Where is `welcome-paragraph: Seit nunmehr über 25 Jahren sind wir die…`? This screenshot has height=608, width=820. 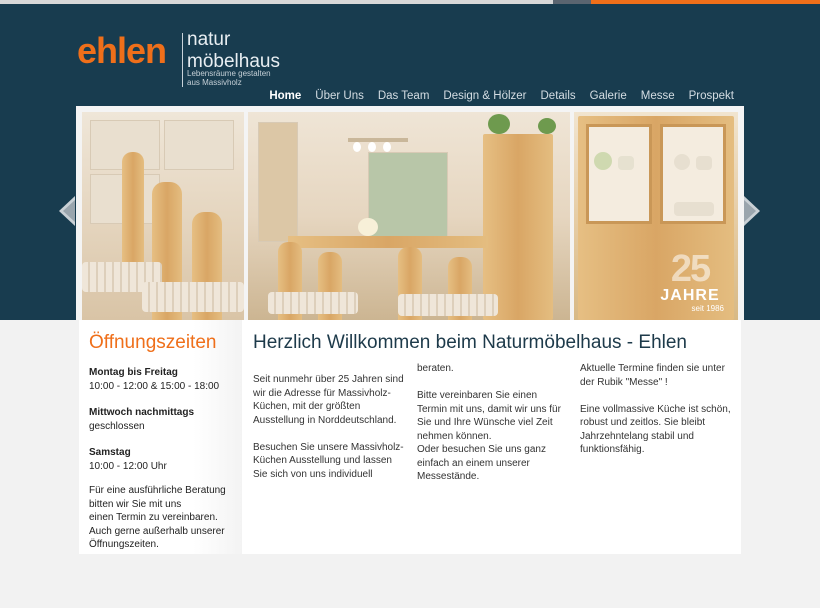 welcome-paragraph: Seit nunmehr über 25 Jahren sind wir die… is located at coordinates (328, 400).